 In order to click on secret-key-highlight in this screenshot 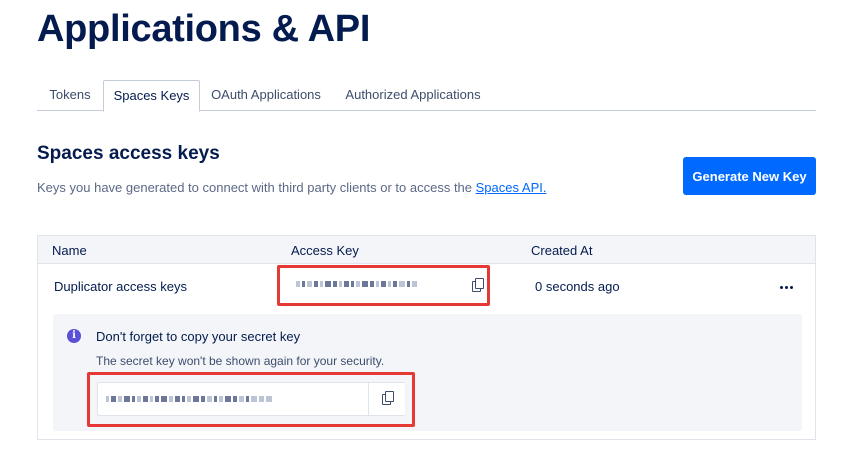, I will do `click(251, 399)`.